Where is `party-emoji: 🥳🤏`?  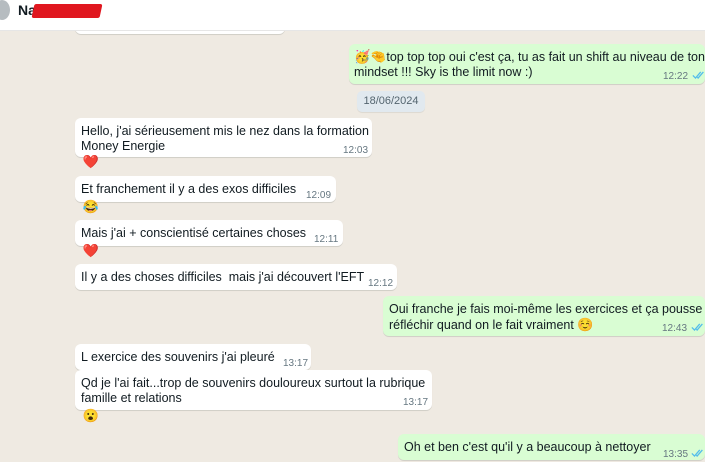 party-emoji: 🥳🤏 is located at coordinates (370, 56).